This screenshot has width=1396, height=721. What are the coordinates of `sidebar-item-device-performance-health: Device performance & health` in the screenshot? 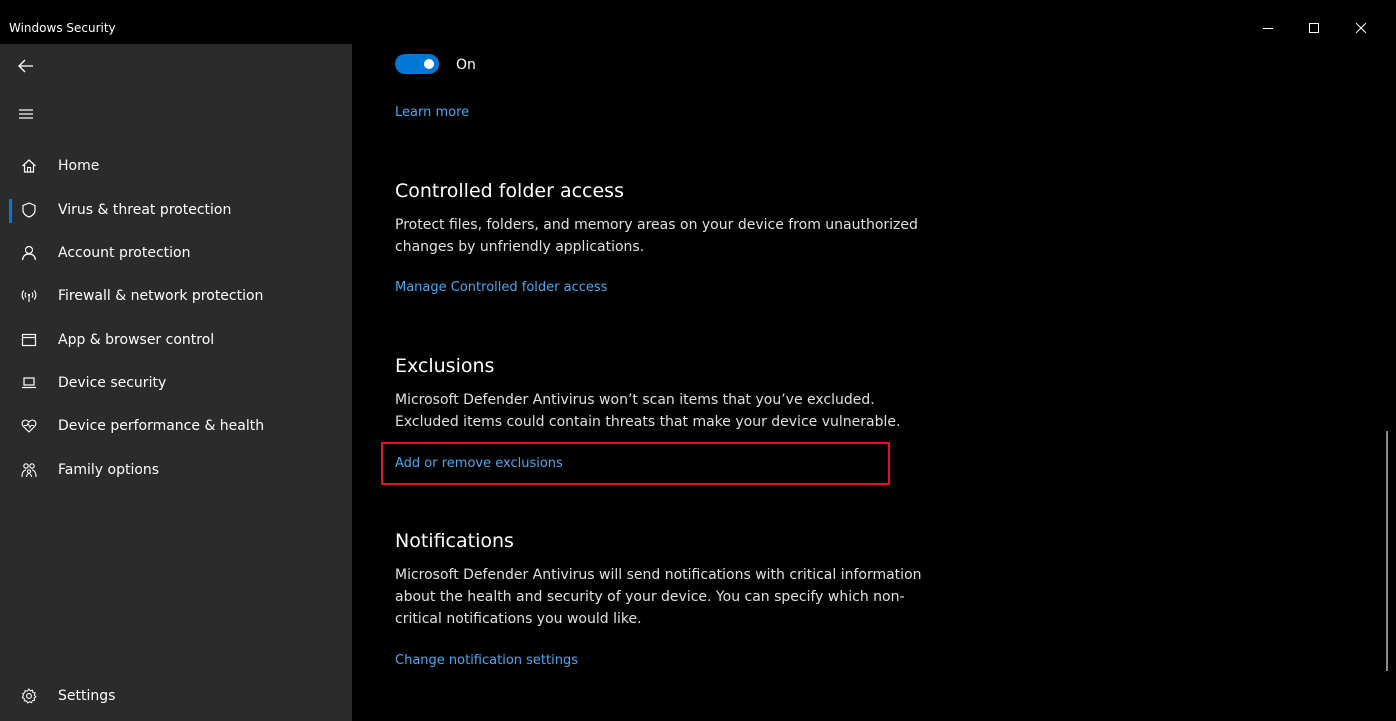 It's located at (176, 426).